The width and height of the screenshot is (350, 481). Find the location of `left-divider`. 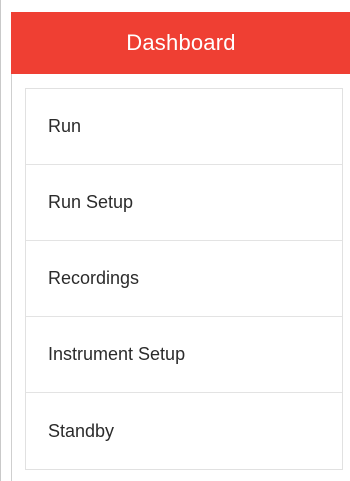

left-divider is located at coordinates (11, 277).